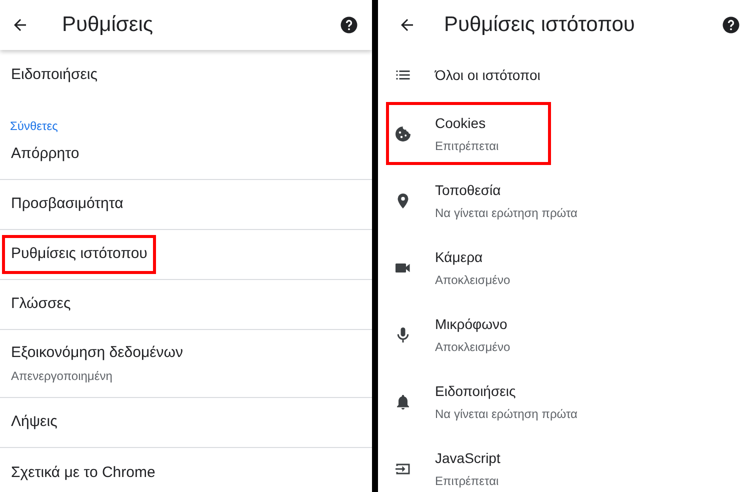 Image resolution: width=750 pixels, height=492 pixels. Describe the element at coordinates (54, 75) in the screenshot. I see `settings-item: Ειδοποιήσεις` at that location.